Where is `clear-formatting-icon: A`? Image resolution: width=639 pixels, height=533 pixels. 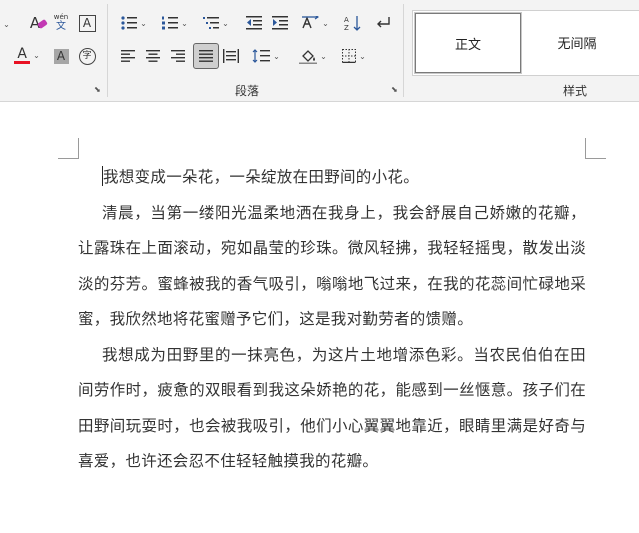
clear-formatting-icon: A is located at coordinates (39, 23).